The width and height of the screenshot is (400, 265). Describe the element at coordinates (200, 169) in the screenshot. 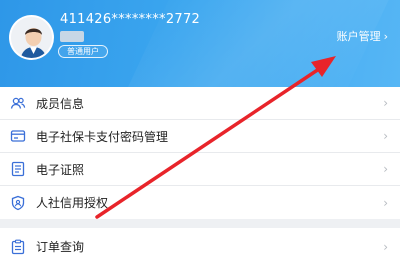

I see `menu-item-certificate: 电子证照 ›` at that location.